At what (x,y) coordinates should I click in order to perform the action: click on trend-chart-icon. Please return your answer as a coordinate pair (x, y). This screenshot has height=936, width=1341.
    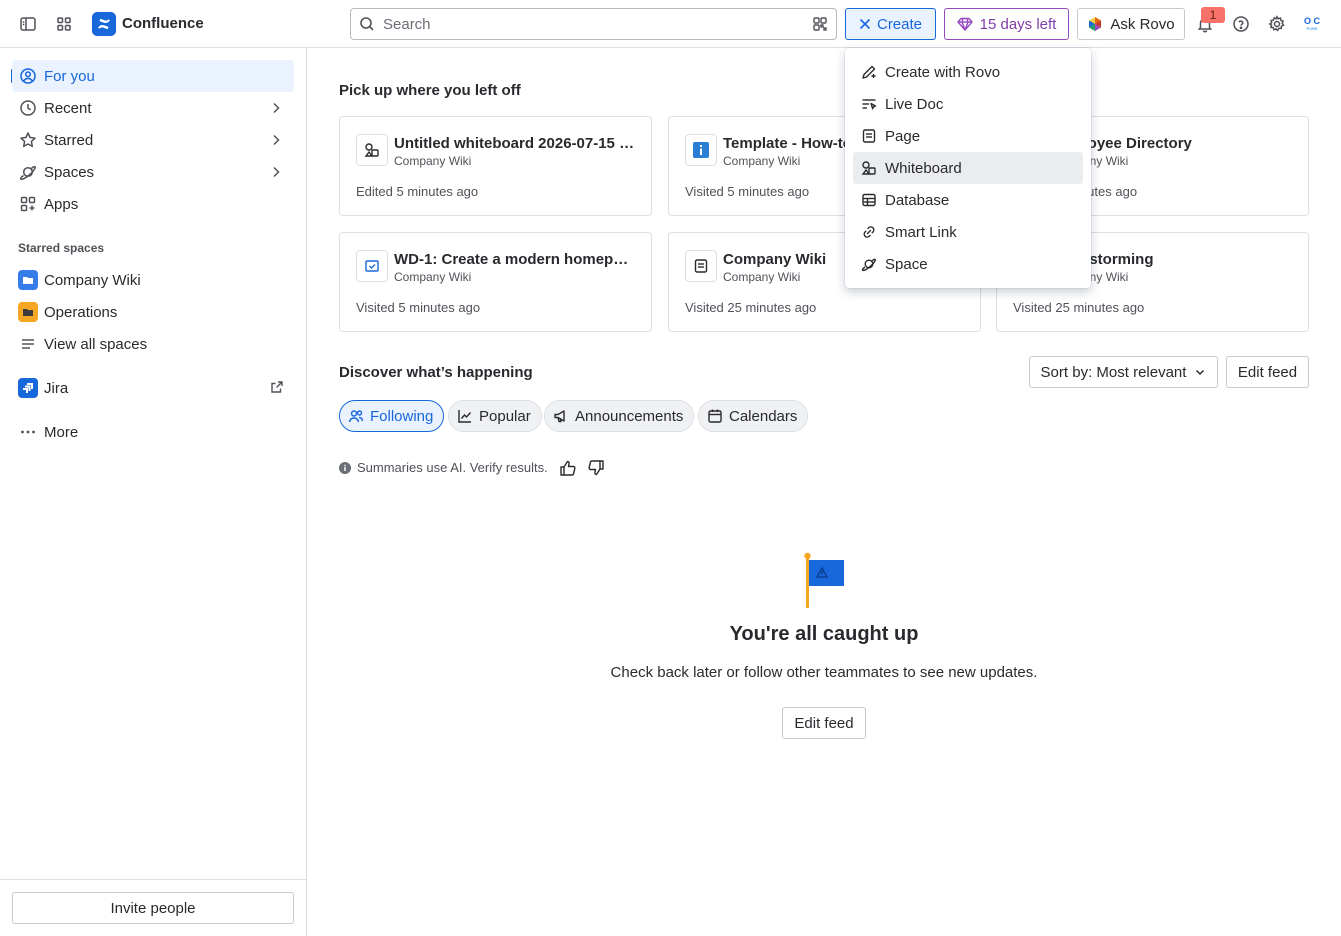
    Looking at the image, I should click on (465, 416).